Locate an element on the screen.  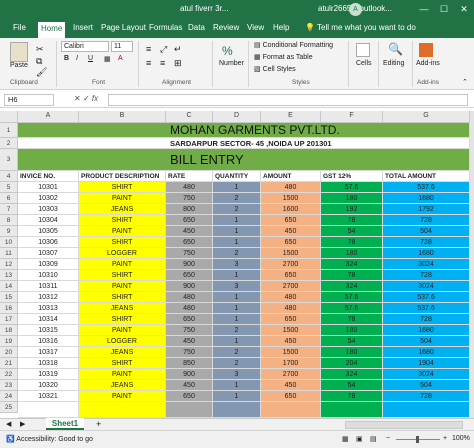
cell-invoice-no: 10321 is located at coordinates (48, 396).